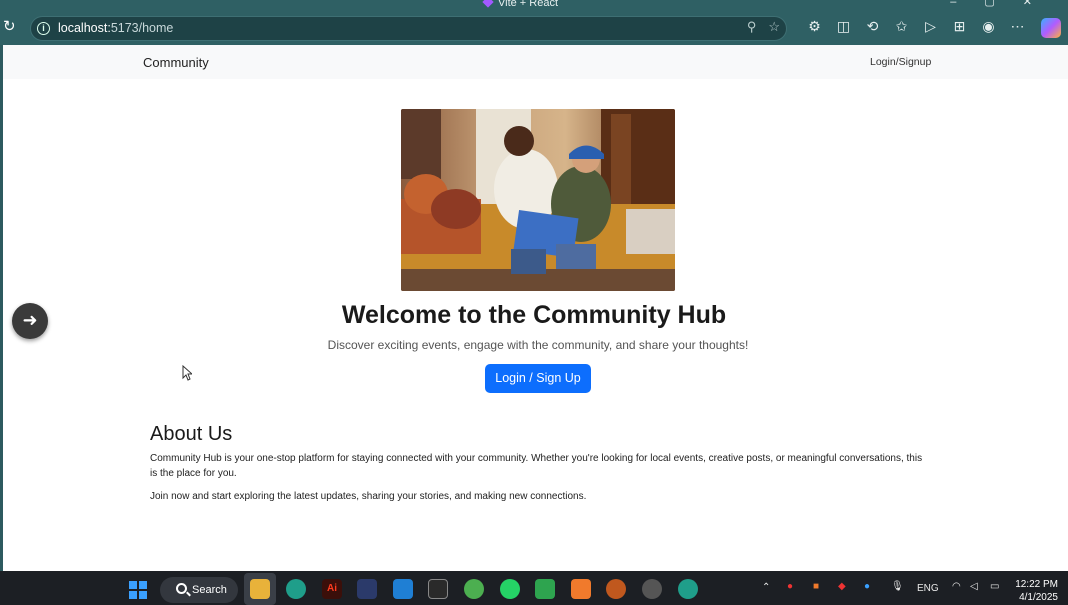  What do you see at coordinates (84, 28) in the screenshot?
I see `url-host: localhost:` at bounding box center [84, 28].